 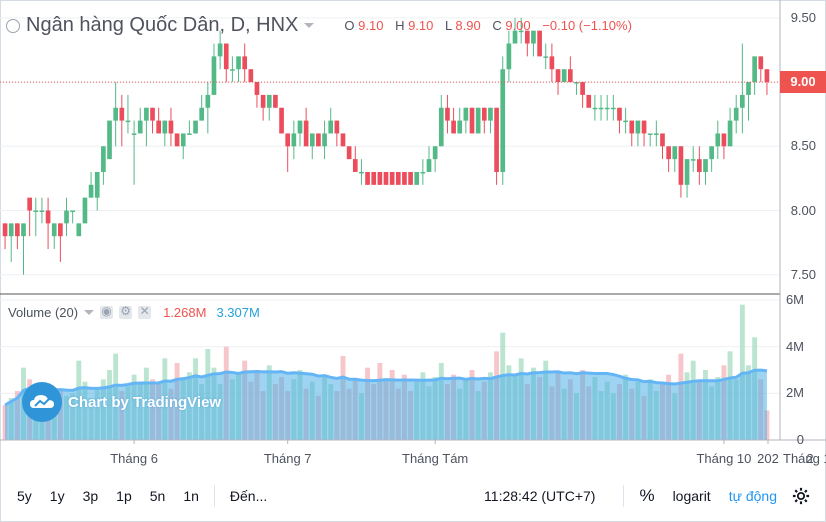 I want to click on cloud-logo-icon, so click(x=42, y=402).